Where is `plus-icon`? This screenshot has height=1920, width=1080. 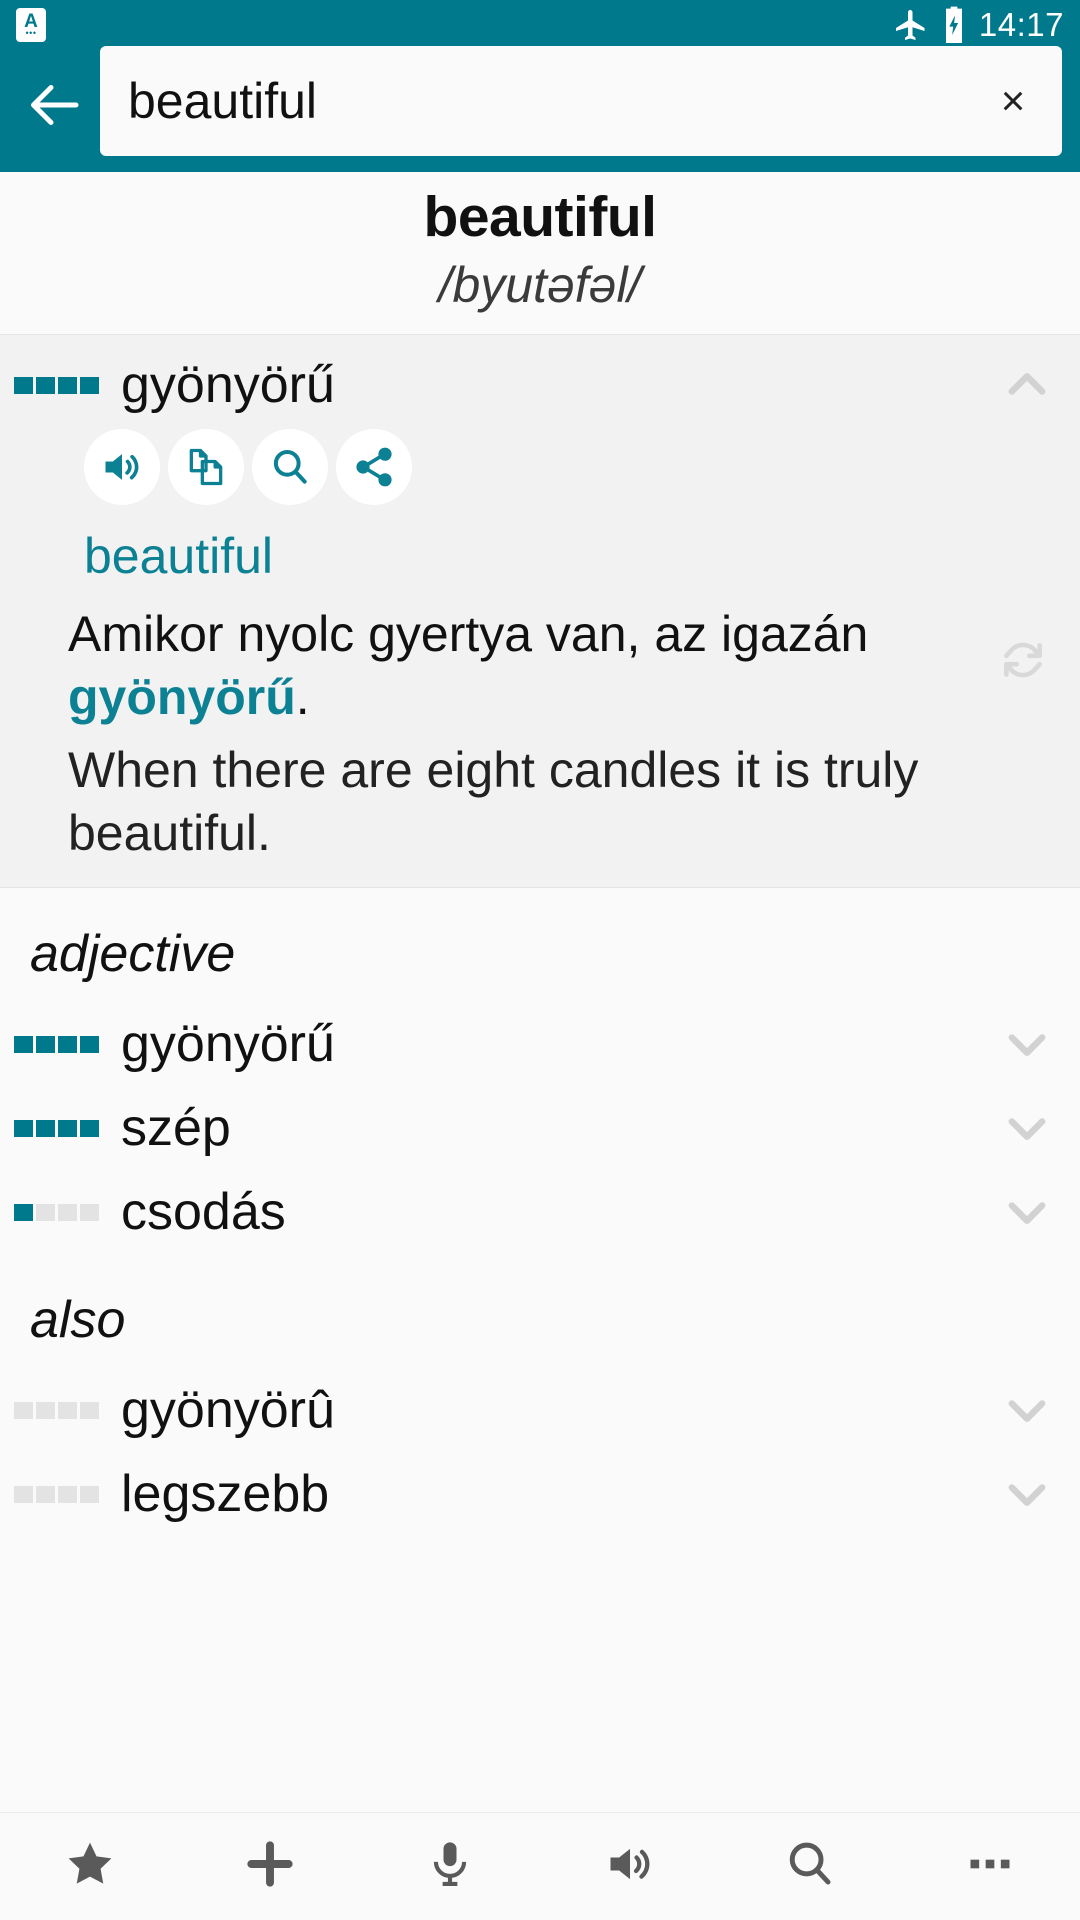 plus-icon is located at coordinates (270, 1866).